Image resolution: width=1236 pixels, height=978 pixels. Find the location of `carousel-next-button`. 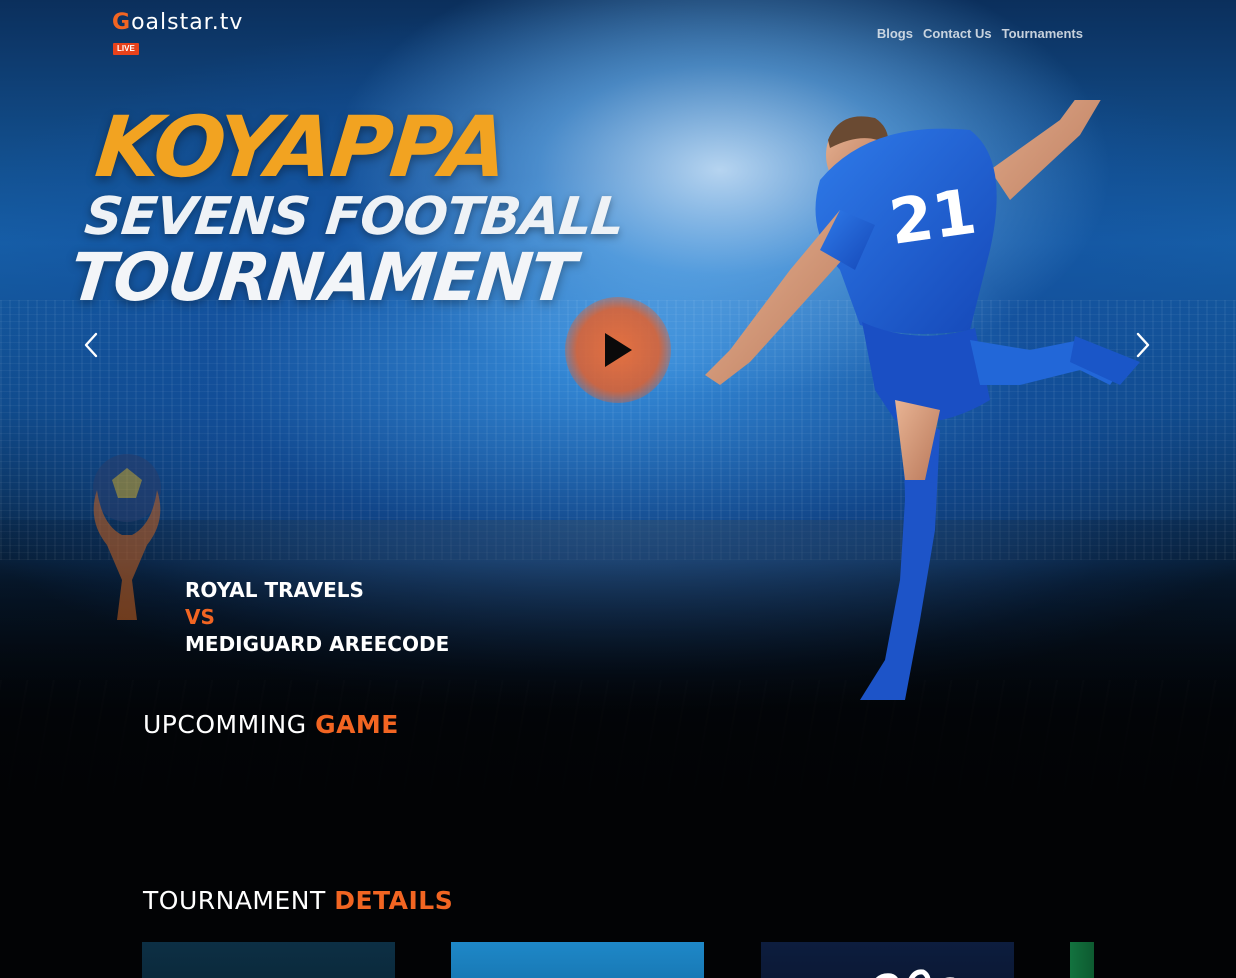

carousel-next-button is located at coordinates (1143, 345).